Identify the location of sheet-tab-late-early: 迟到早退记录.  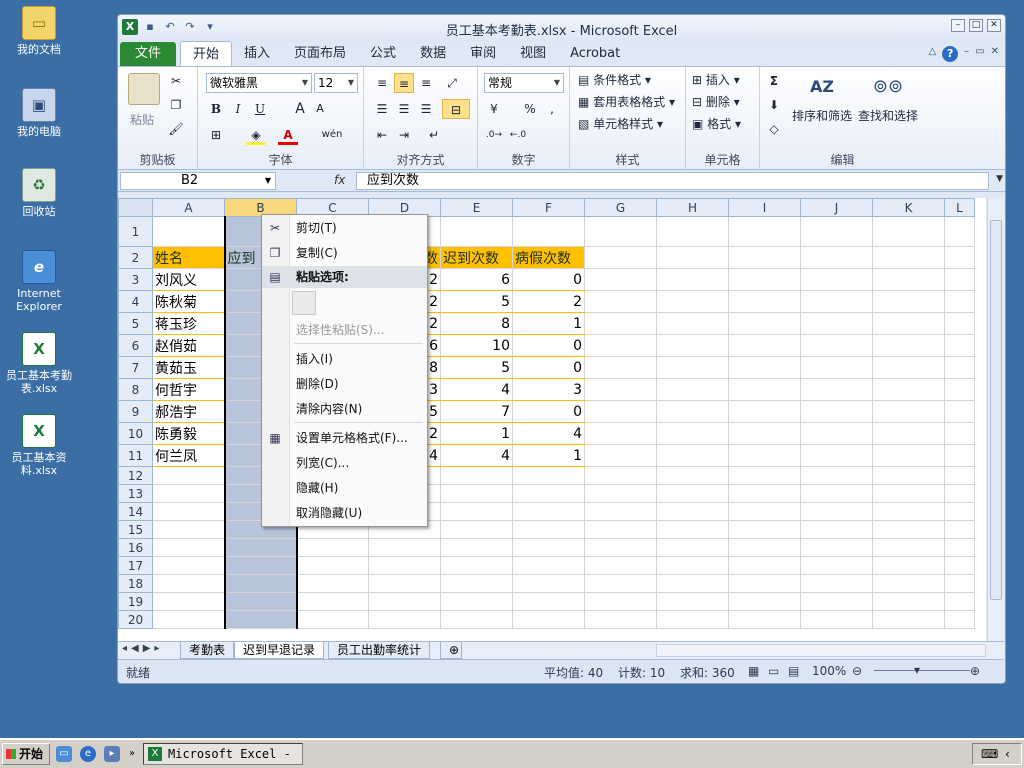
(279, 650).